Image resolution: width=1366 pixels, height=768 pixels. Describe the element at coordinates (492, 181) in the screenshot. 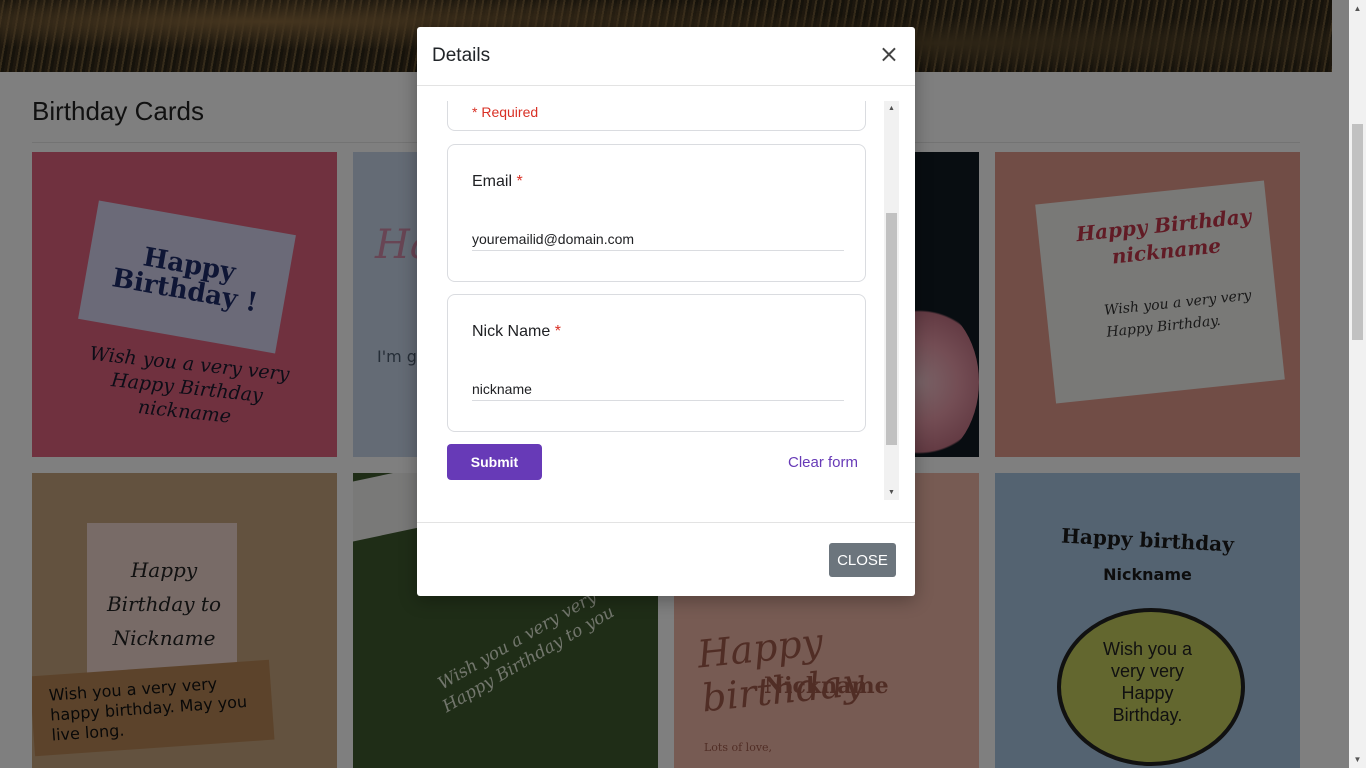

I see `email-label-text: Email` at that location.